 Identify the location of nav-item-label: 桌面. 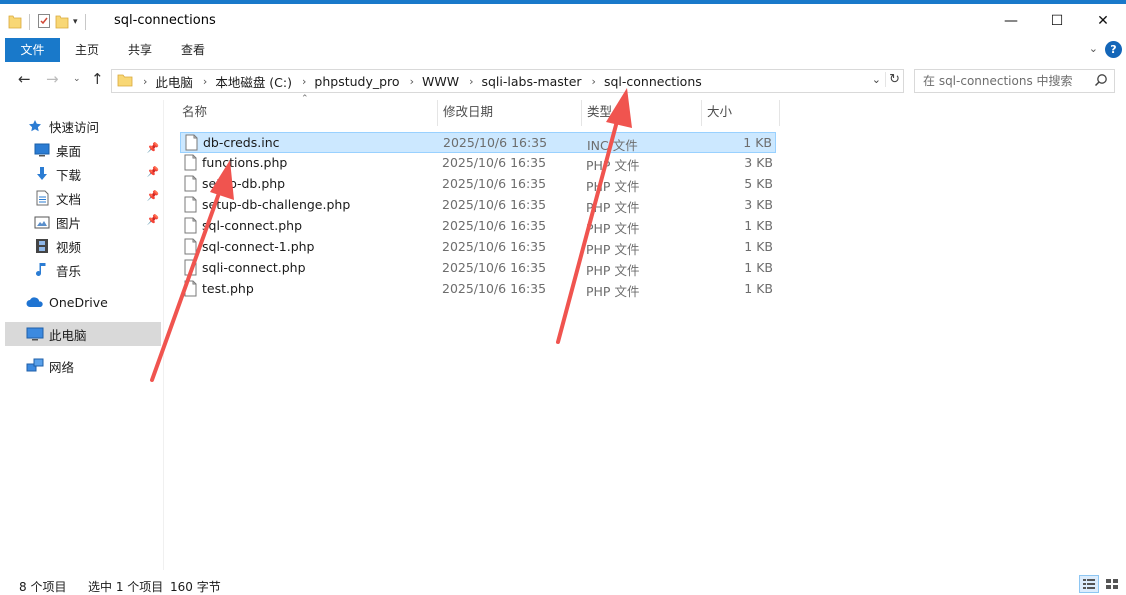
(69, 151).